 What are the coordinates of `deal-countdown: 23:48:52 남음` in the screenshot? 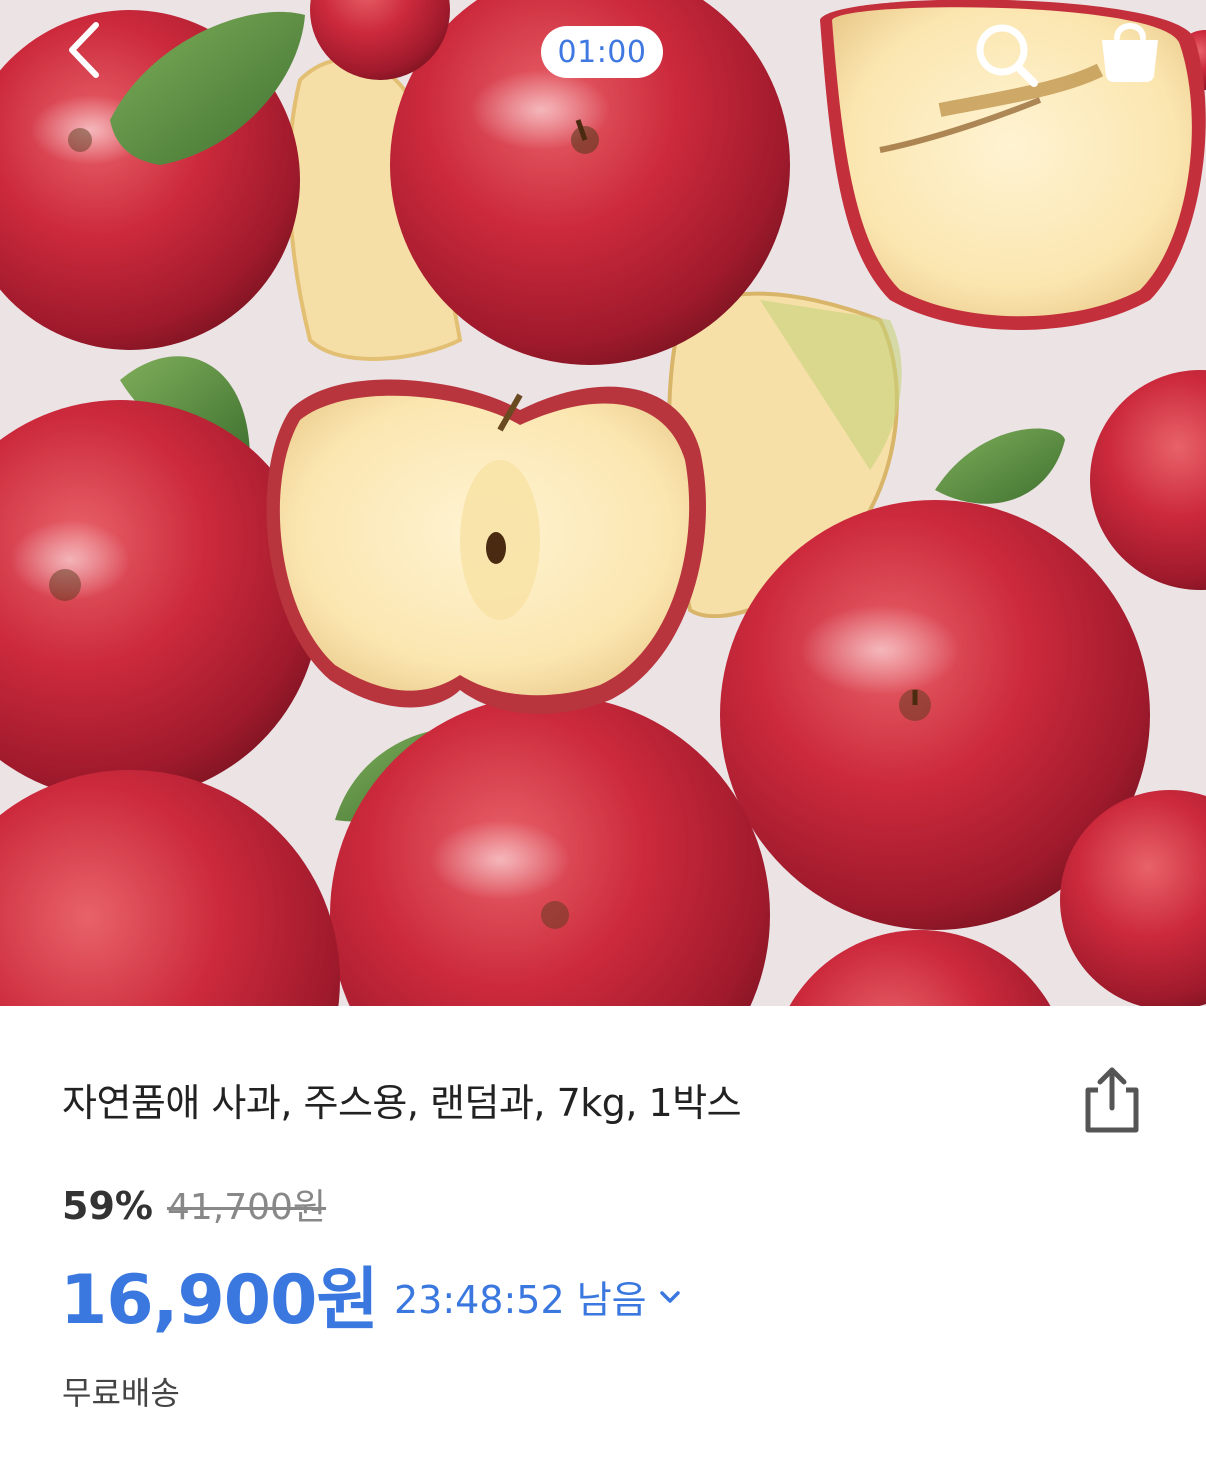 It's located at (539, 1293).